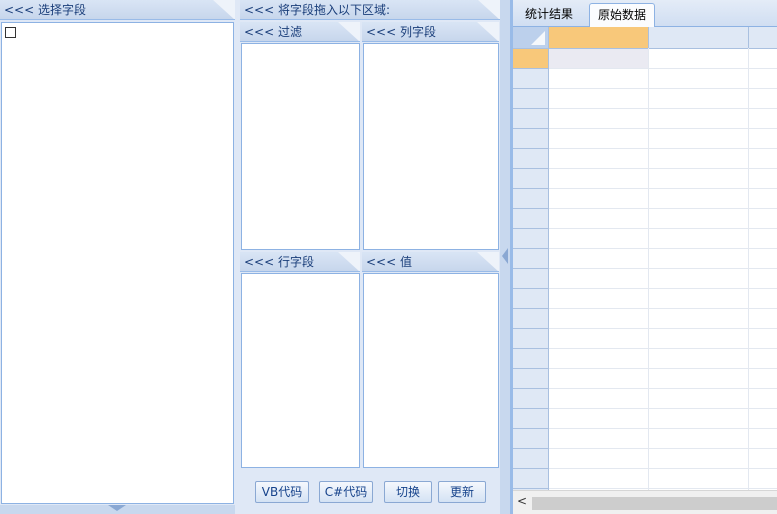 The width and height of the screenshot is (777, 514). I want to click on columns-title: <<< 列字段, so click(401, 32).